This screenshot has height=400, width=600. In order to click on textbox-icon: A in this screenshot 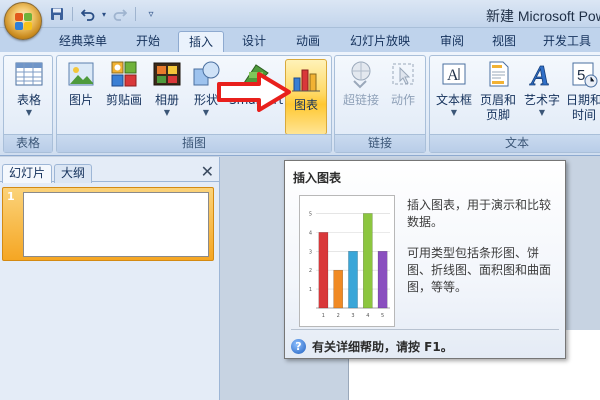, I will do `click(454, 74)`.